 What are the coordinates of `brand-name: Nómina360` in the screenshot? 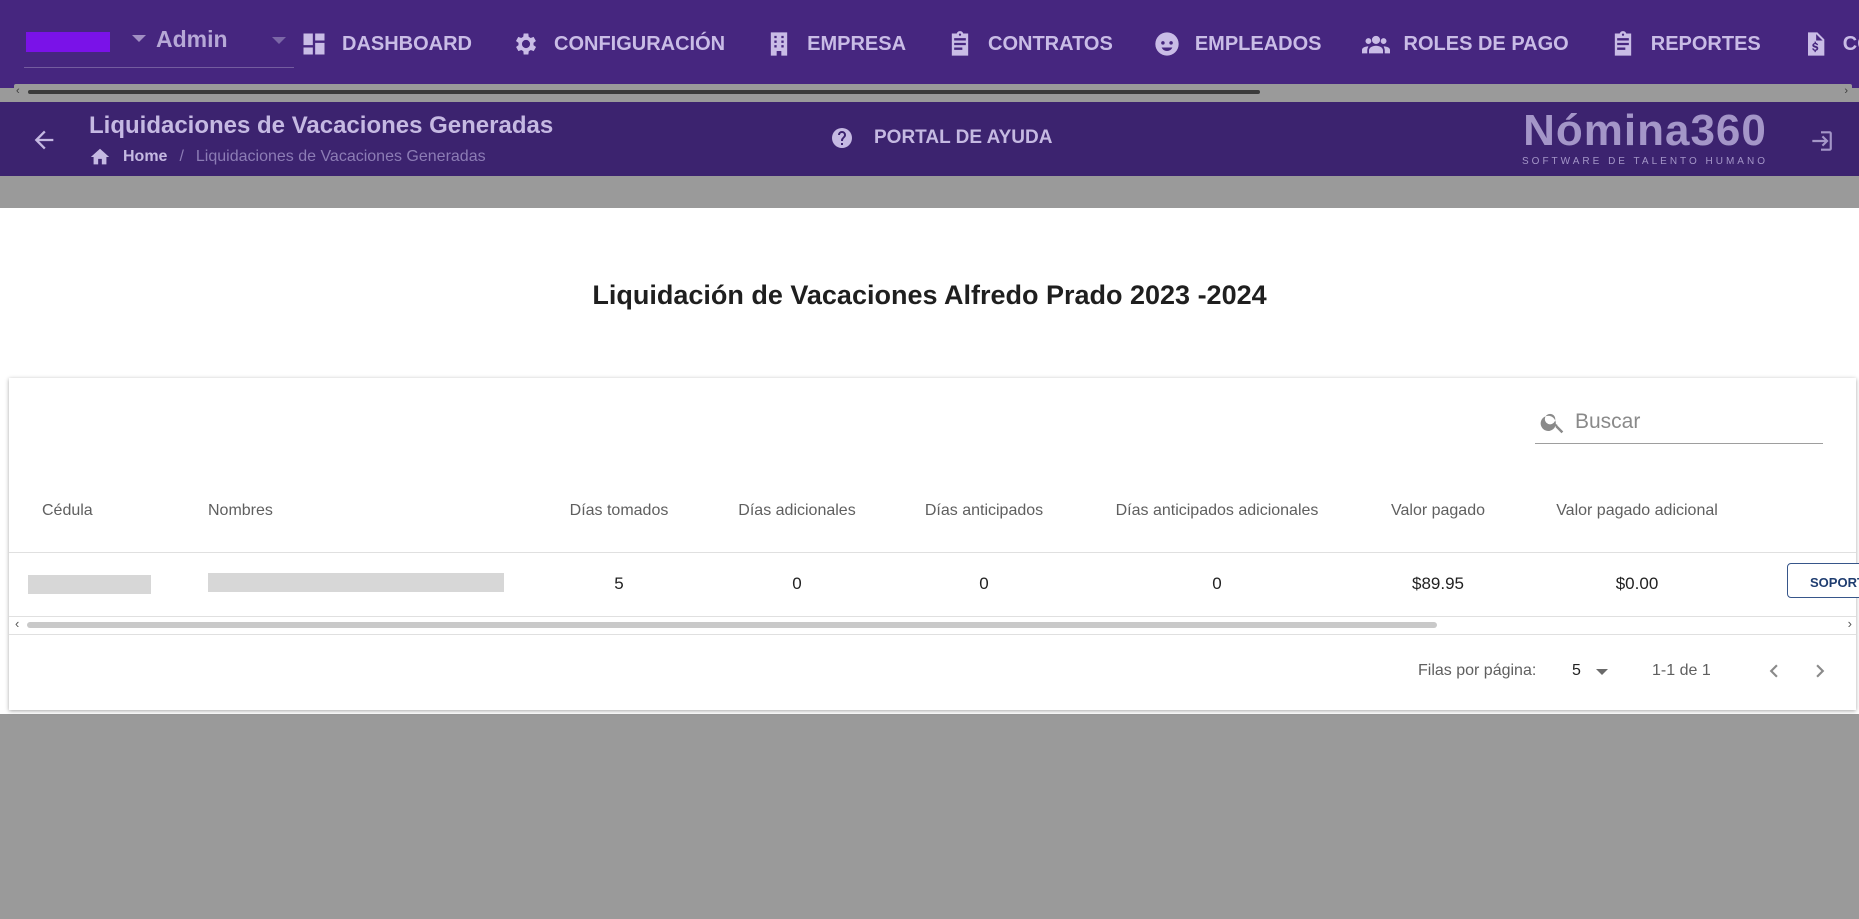 It's located at (1645, 130).